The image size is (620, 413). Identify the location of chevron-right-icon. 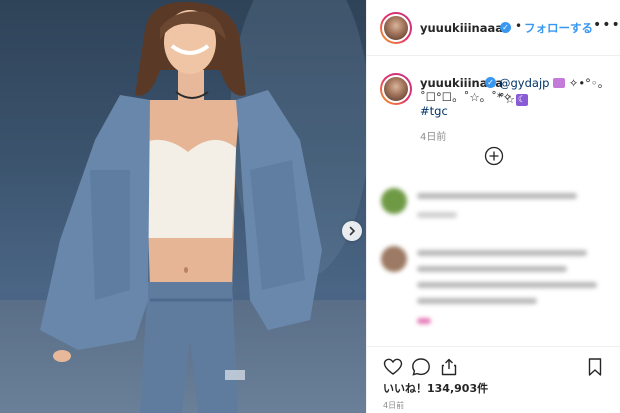
(352, 231).